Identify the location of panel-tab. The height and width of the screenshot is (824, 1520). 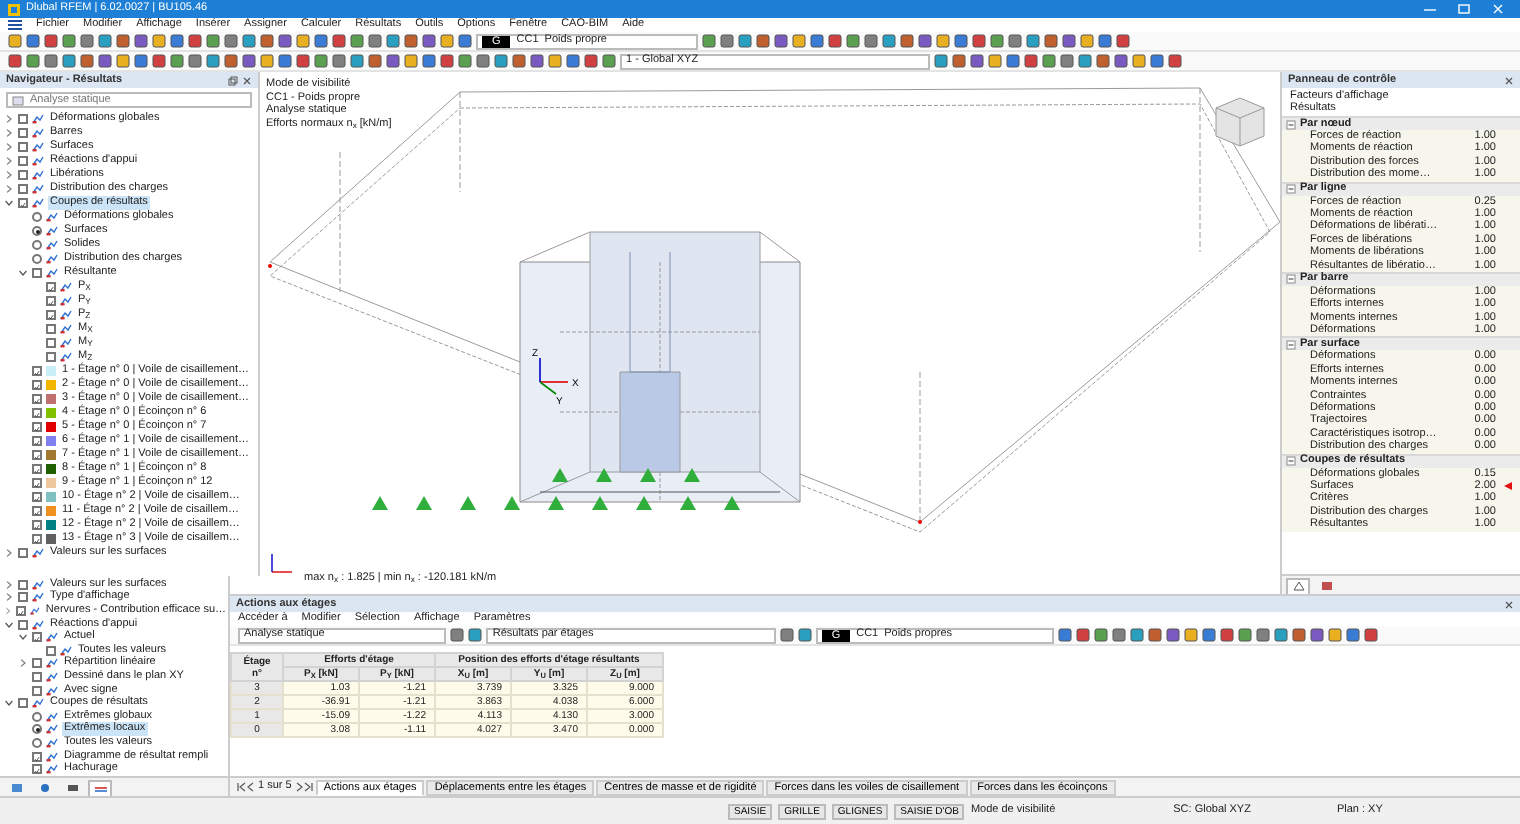
(1298, 585).